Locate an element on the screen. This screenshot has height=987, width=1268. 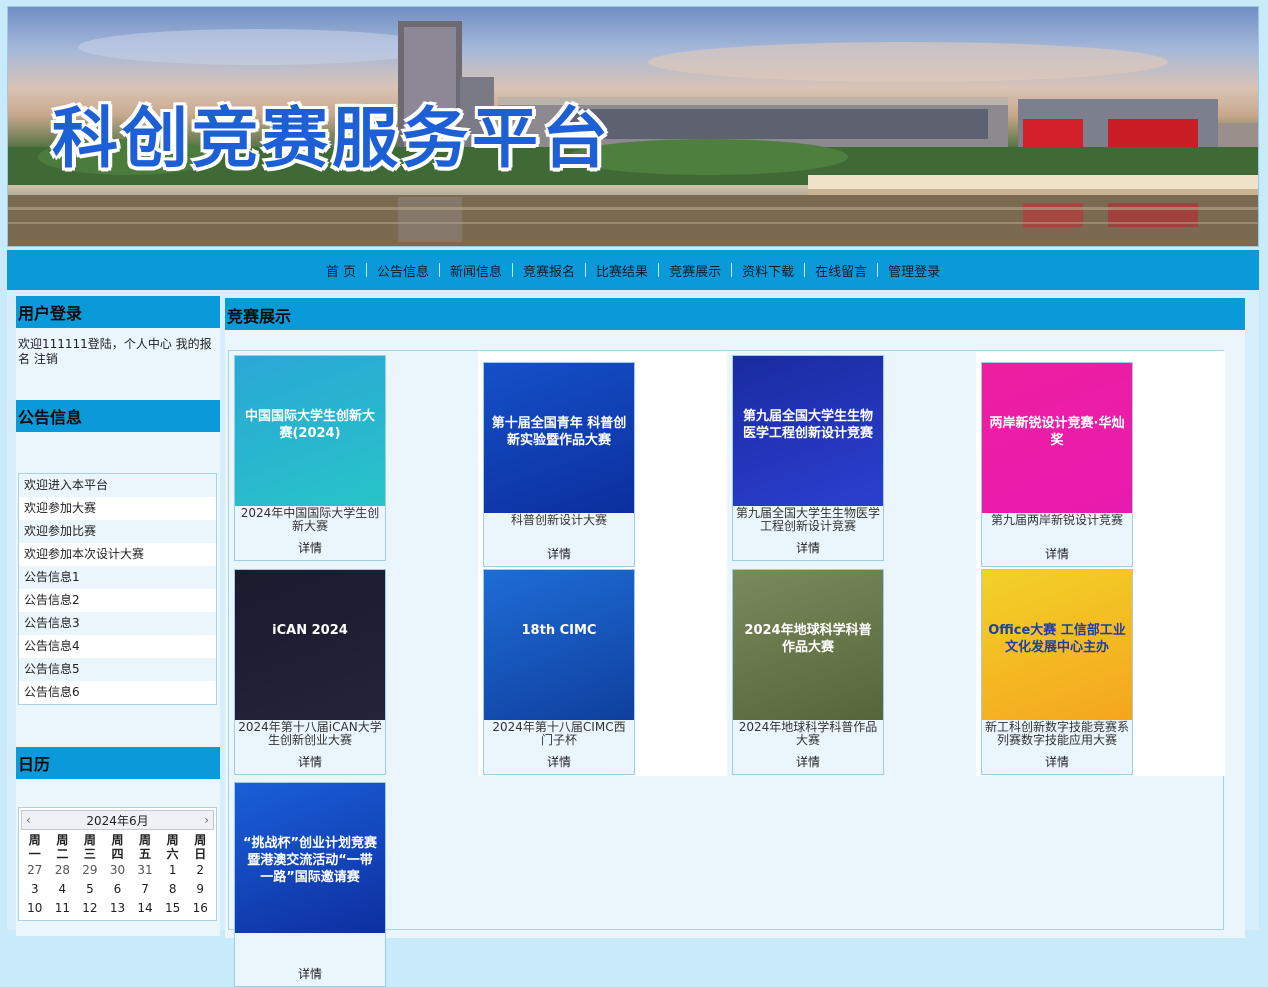
calendar-month: 2024年6月 is located at coordinates (117, 820).